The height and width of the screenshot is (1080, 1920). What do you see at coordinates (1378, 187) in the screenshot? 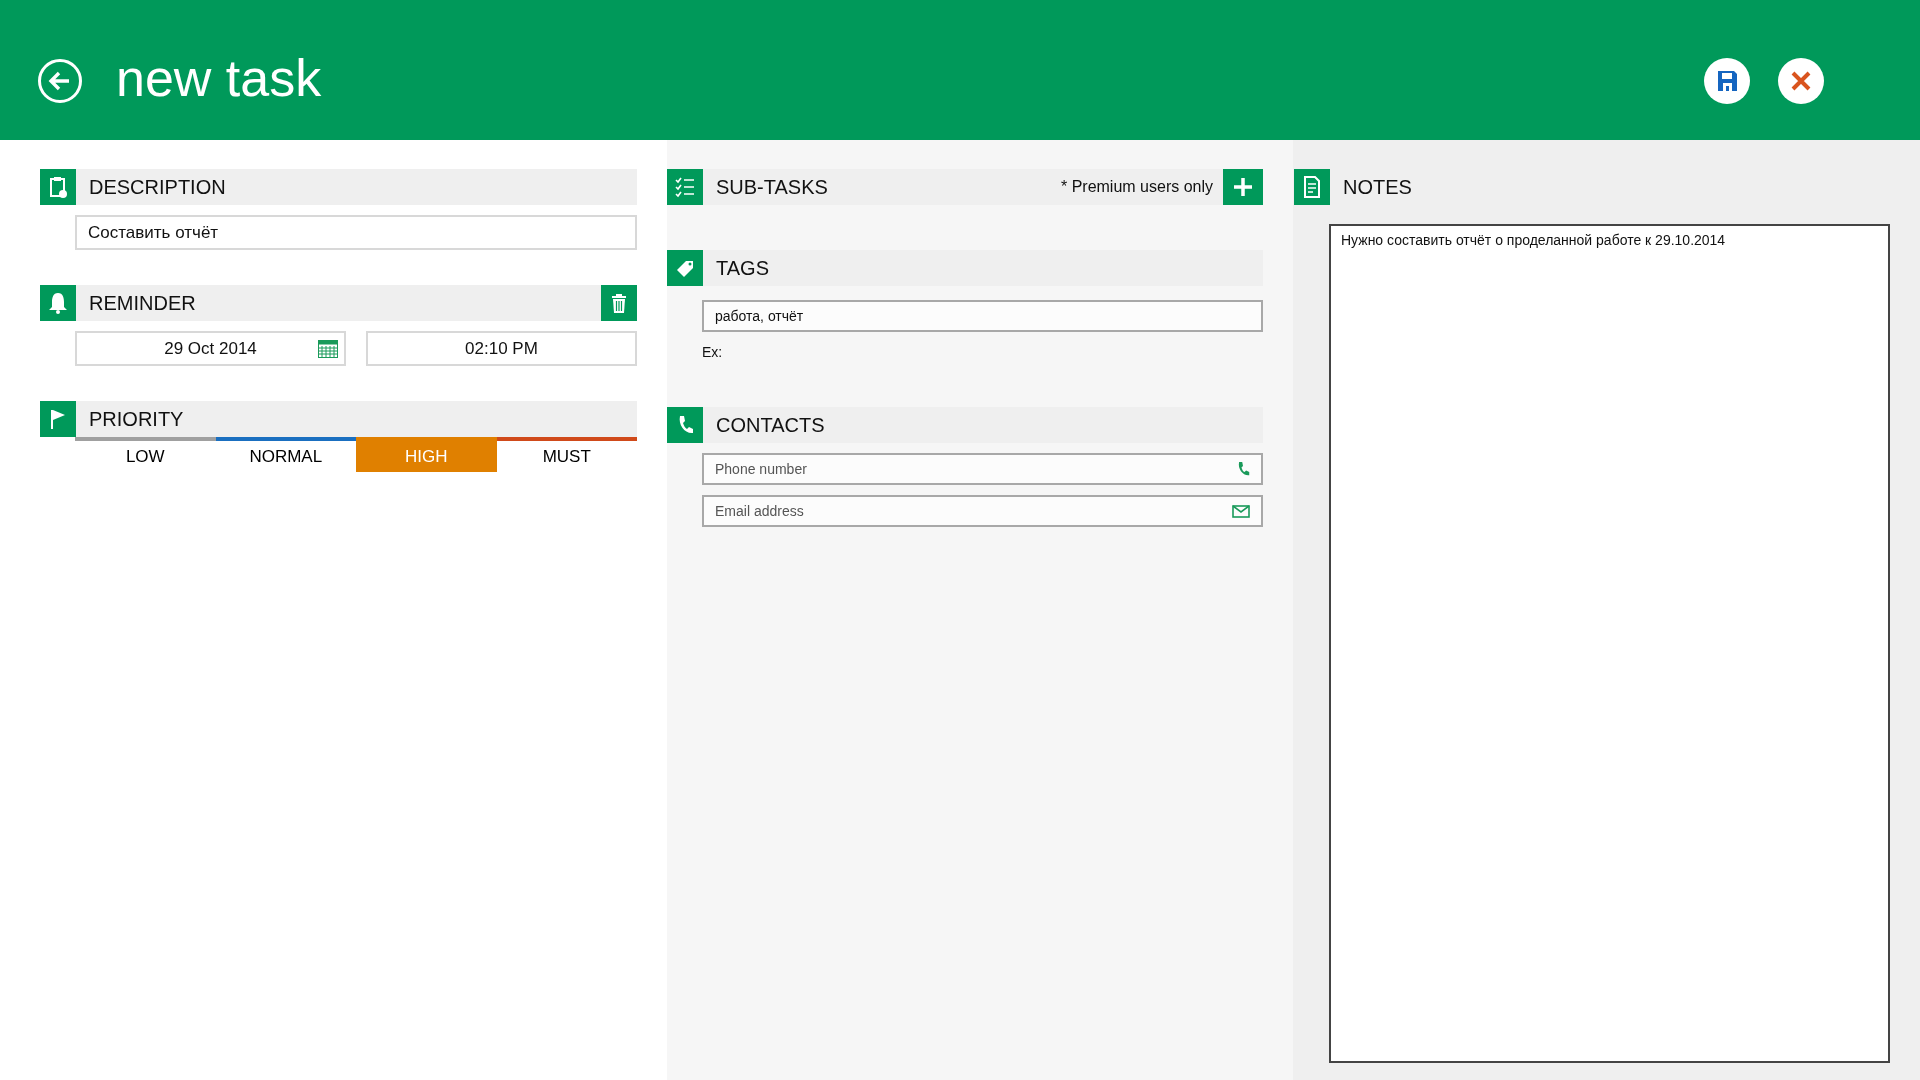
I see `section-title: NOTES` at bounding box center [1378, 187].